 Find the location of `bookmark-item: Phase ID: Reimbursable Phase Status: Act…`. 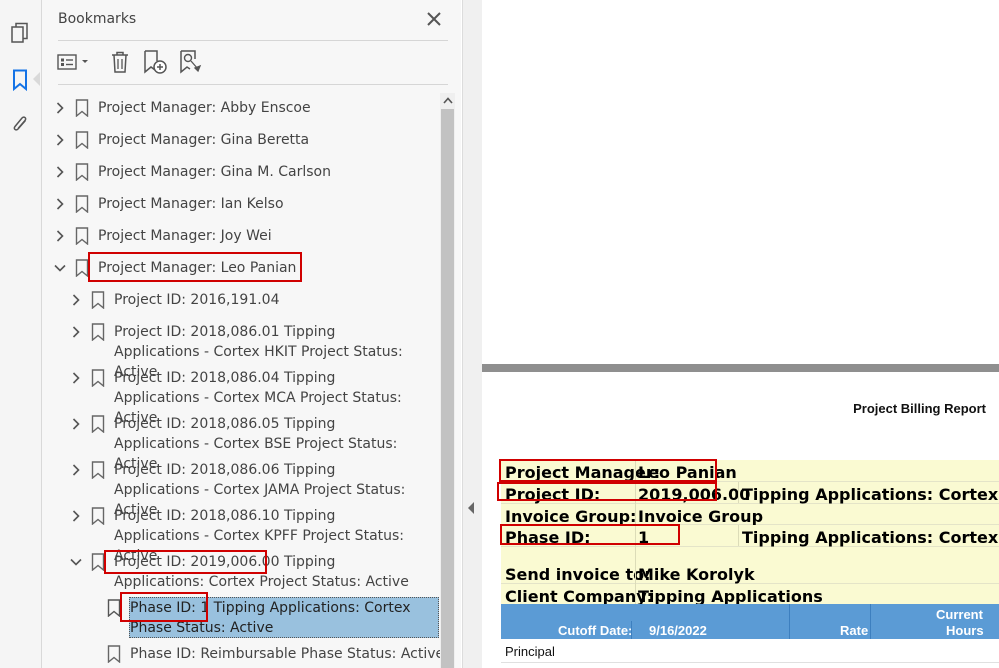

bookmark-item: Phase ID: Reimbursable Phase Status: Act… is located at coordinates (264, 654).